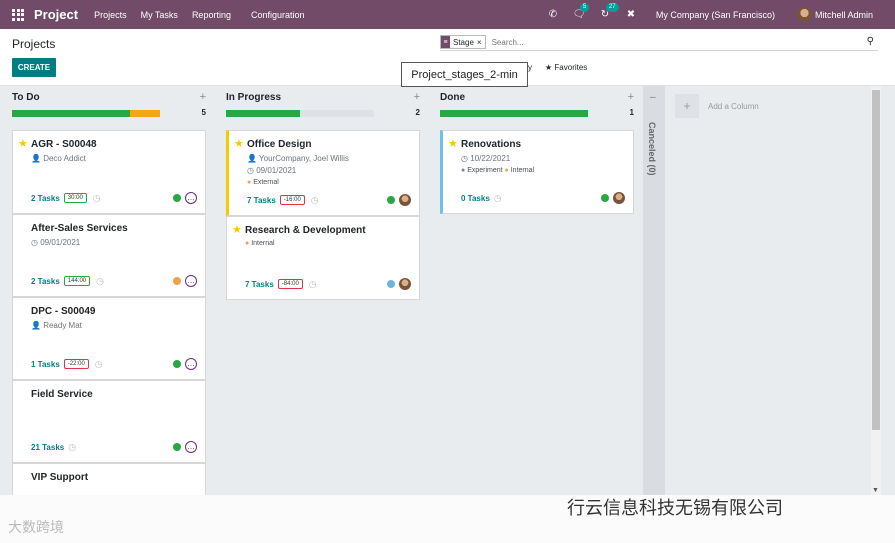 Image resolution: width=895 pixels, height=543 pixels. What do you see at coordinates (584, 7) in the screenshot?
I see `chat-badge: 5` at bounding box center [584, 7].